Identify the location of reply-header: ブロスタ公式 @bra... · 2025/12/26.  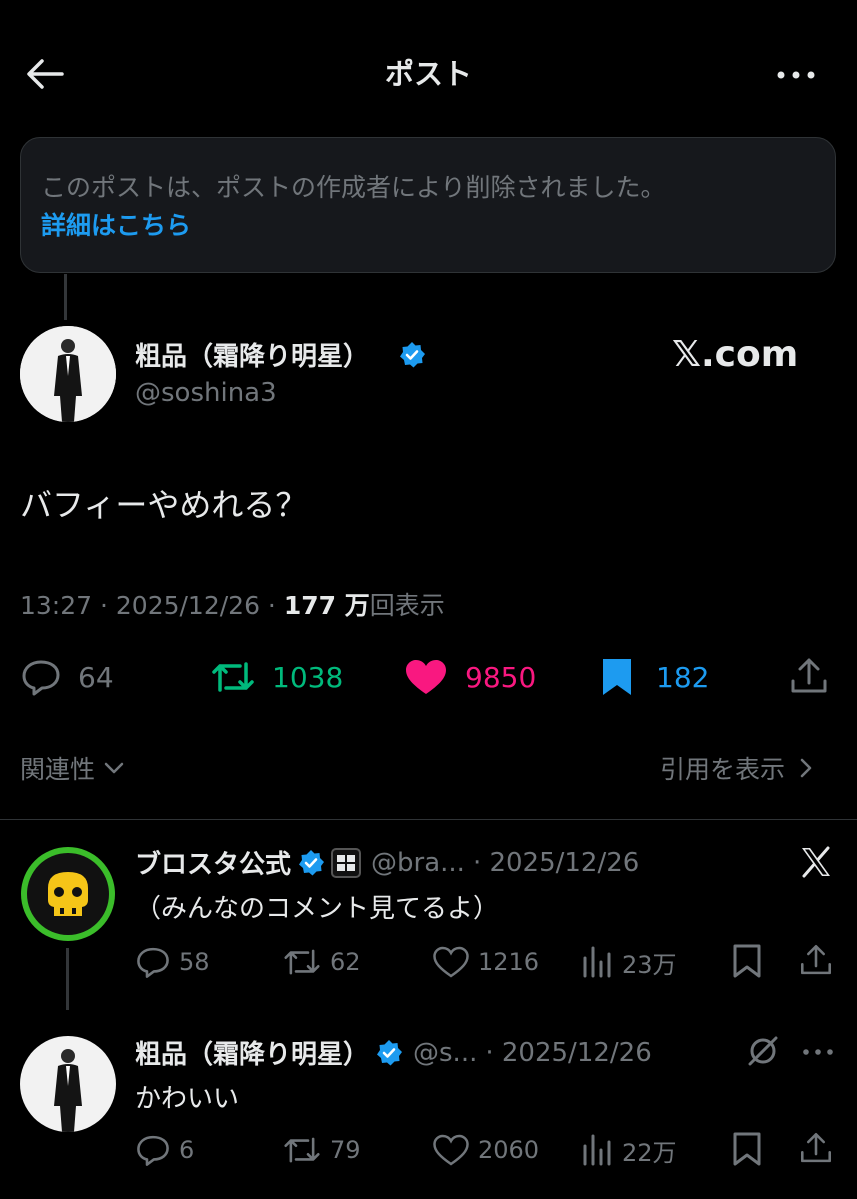
(387, 862).